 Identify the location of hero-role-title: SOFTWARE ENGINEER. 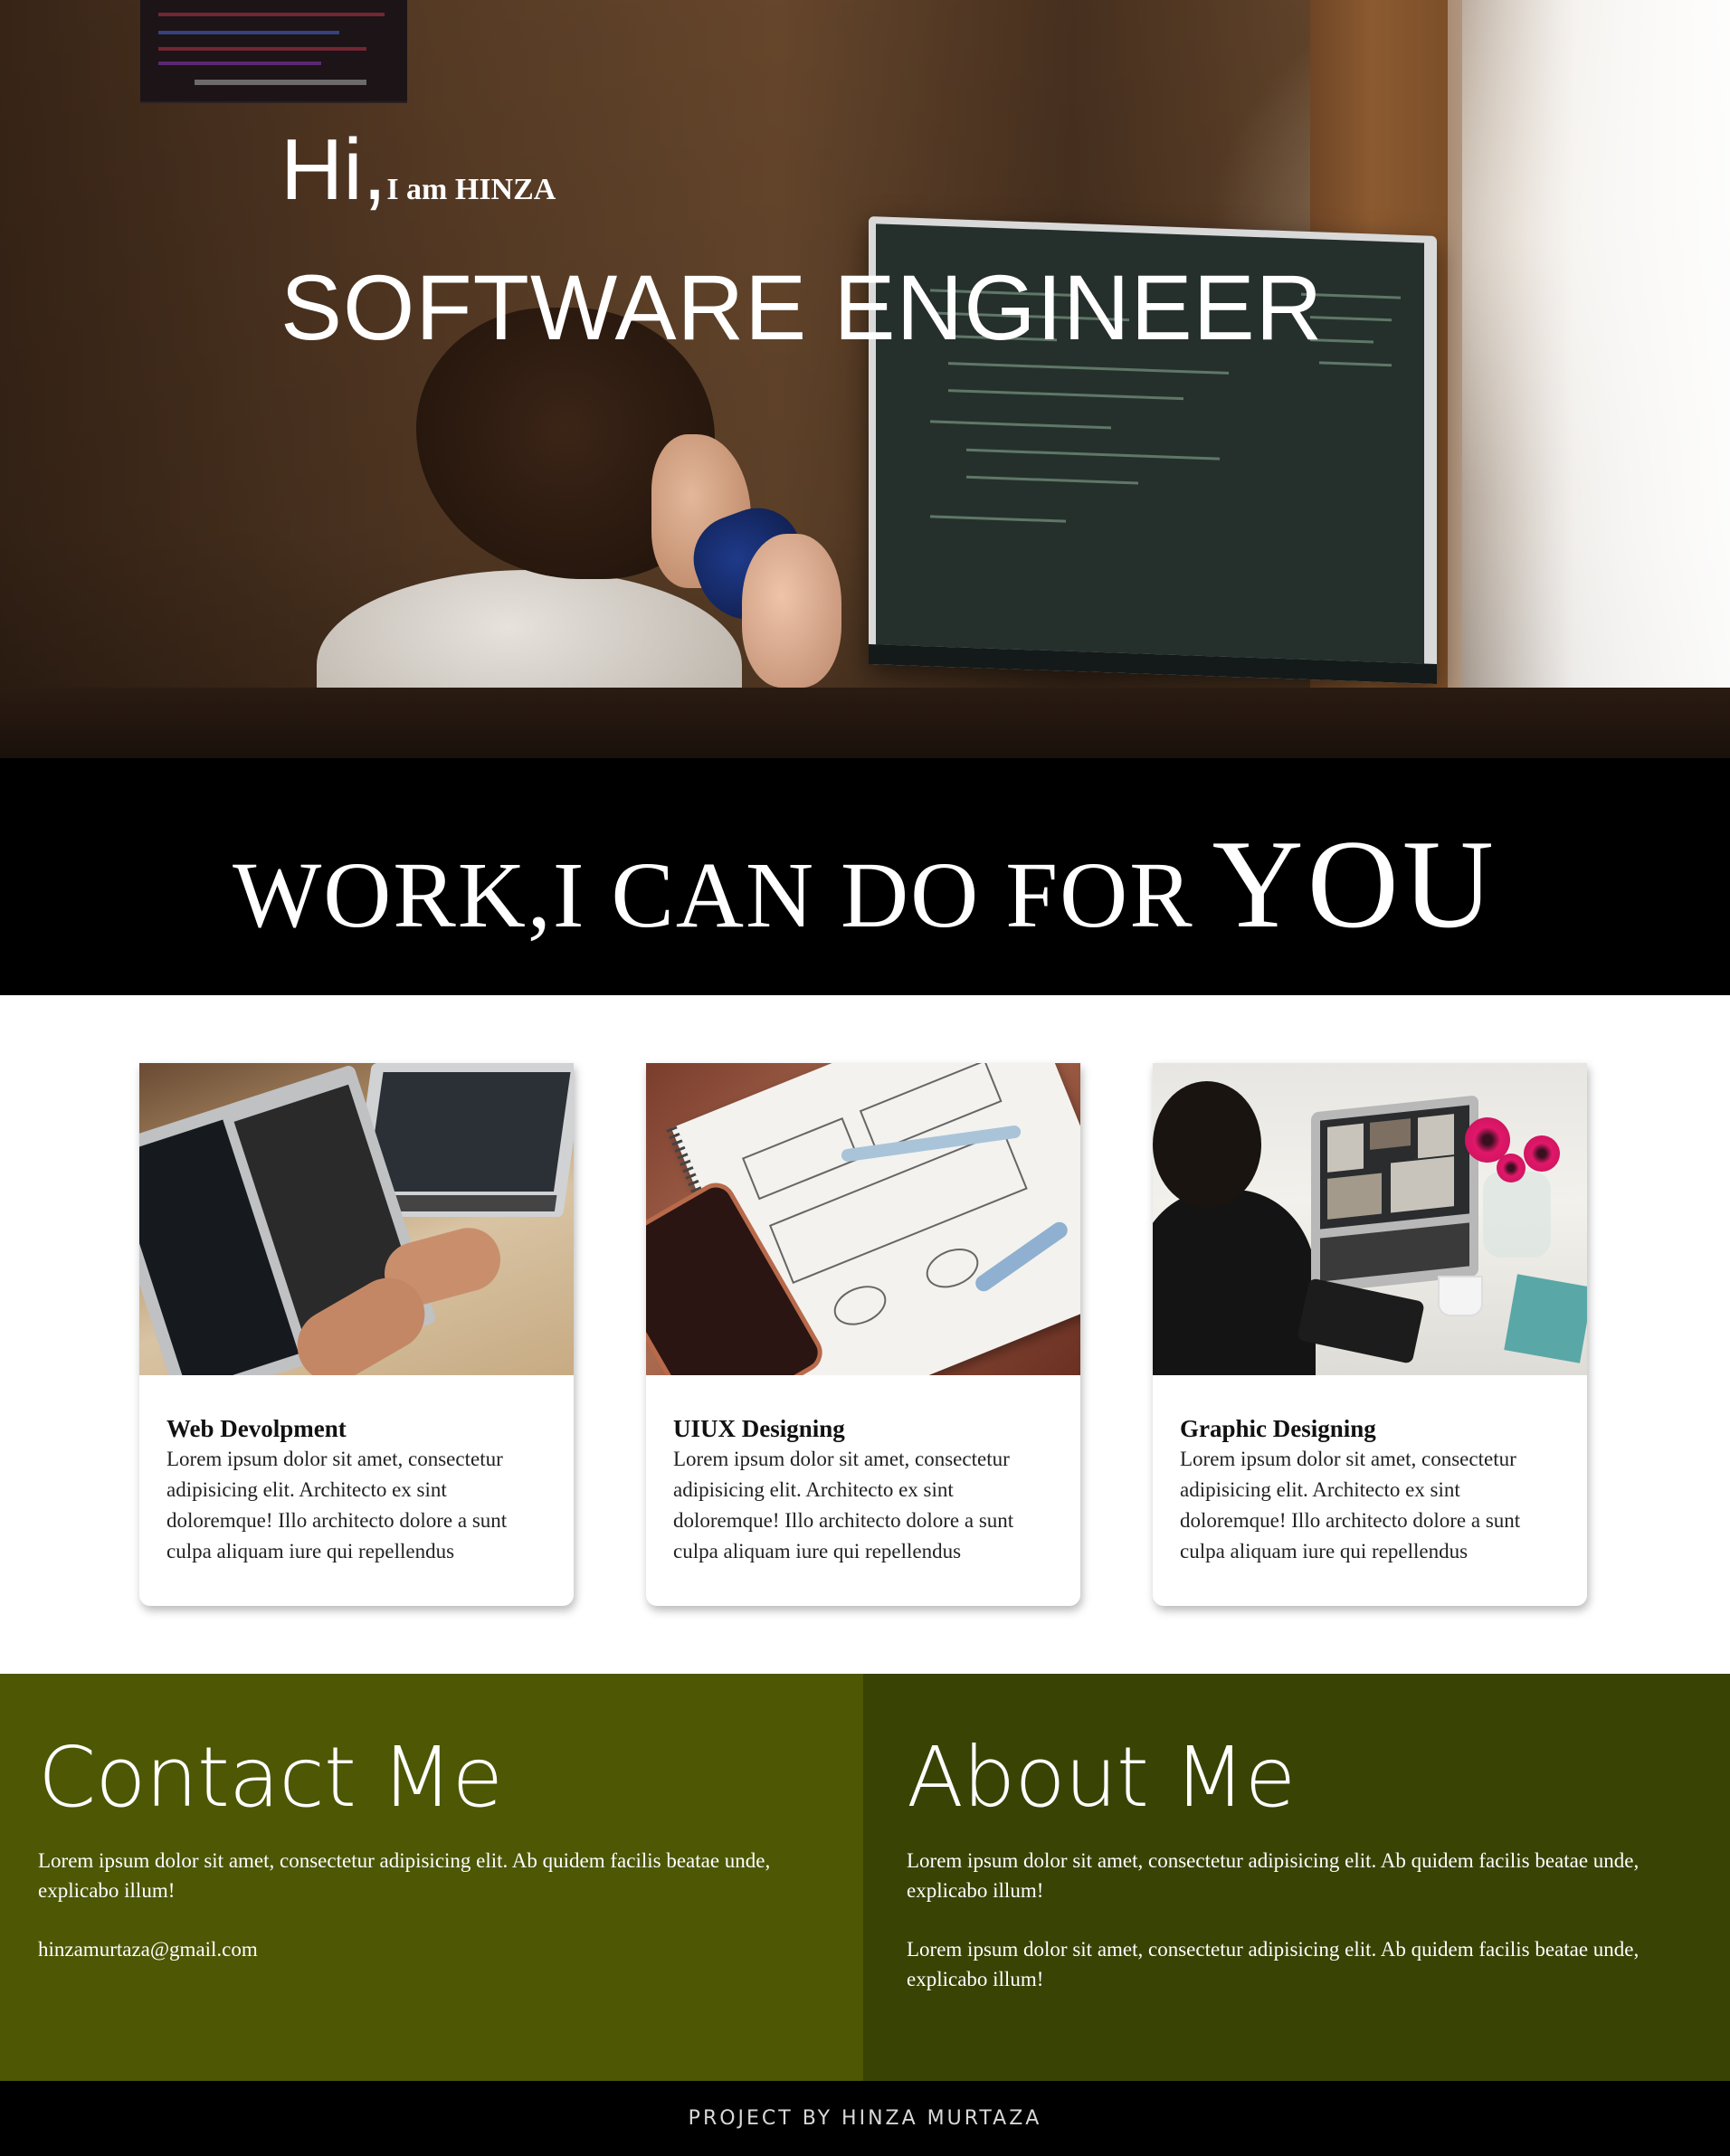
(802, 307).